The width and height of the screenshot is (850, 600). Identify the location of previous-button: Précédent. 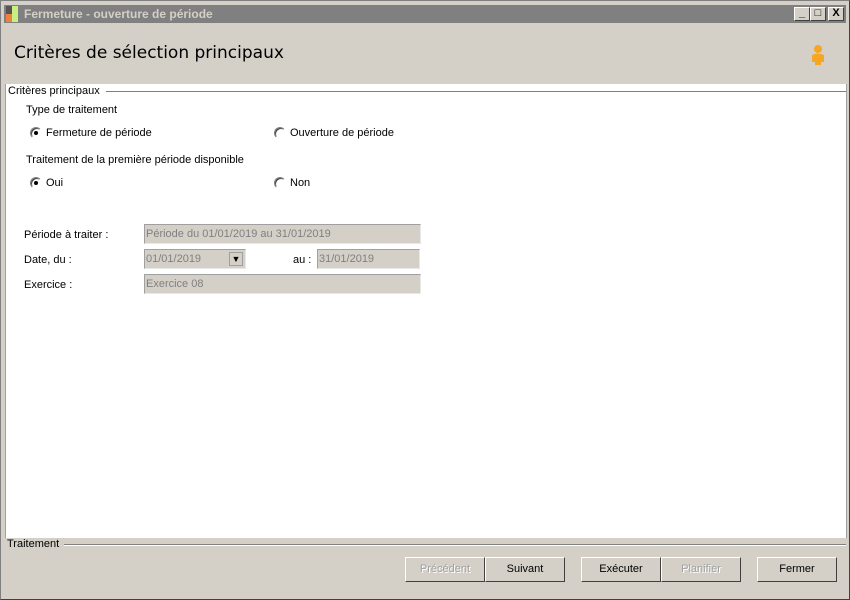
(445, 569).